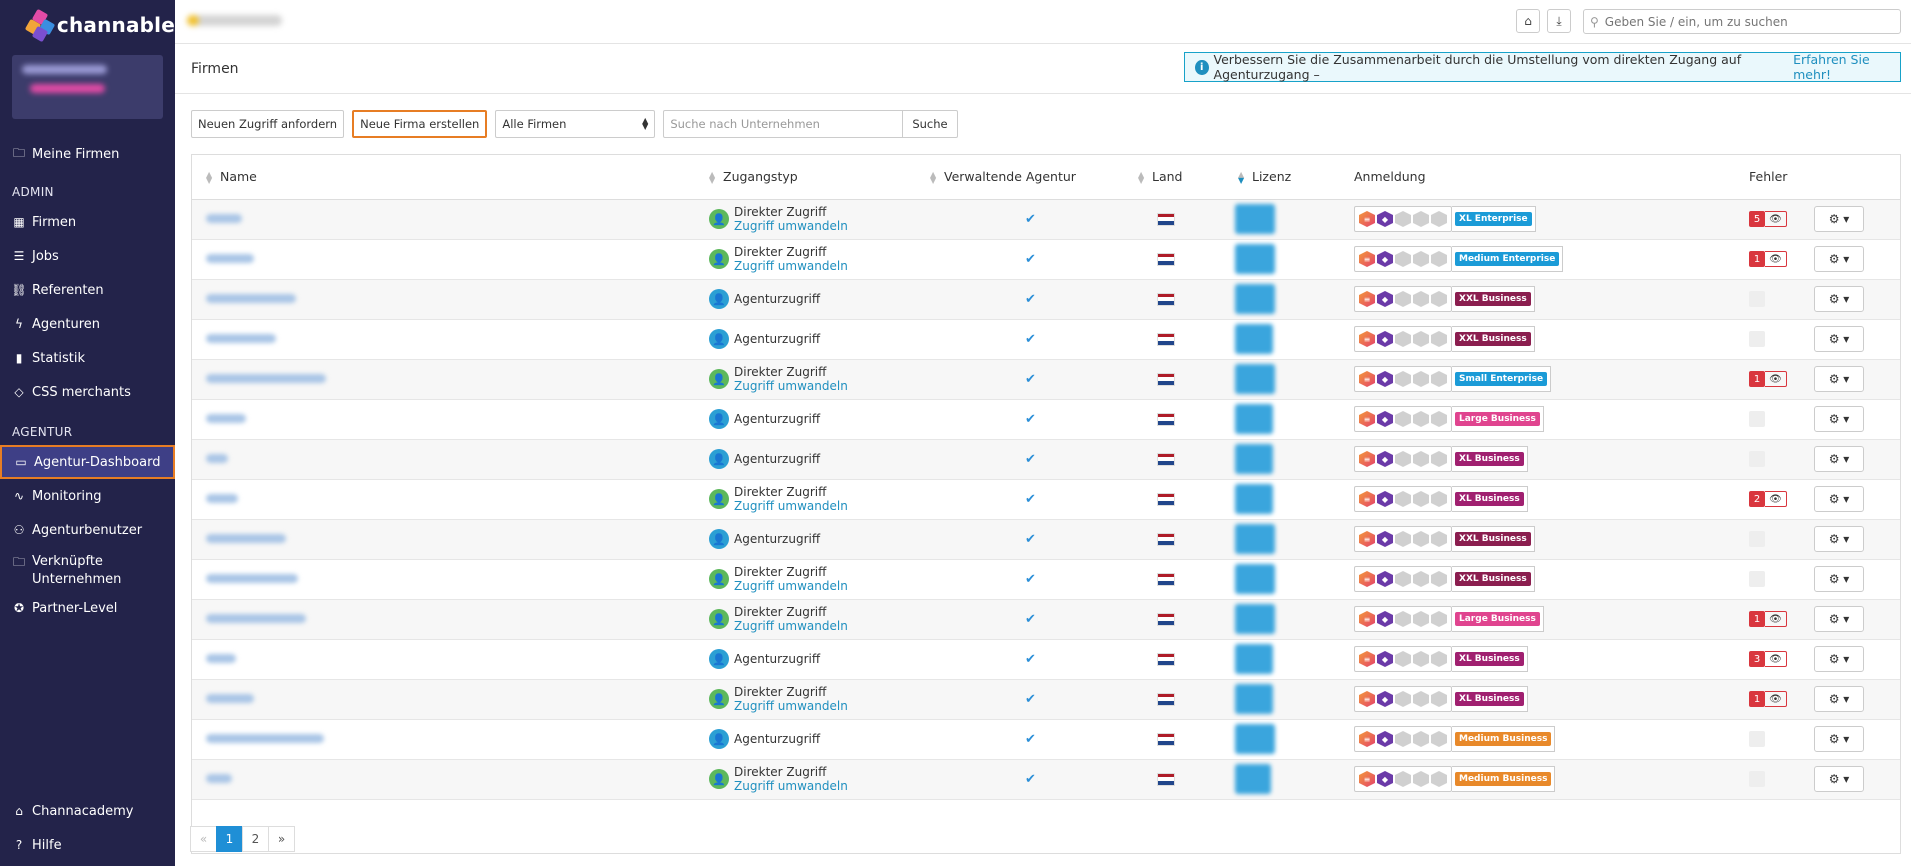  I want to click on sidebar-item-css-merchants: ◇ CSS merchants, so click(87, 392).